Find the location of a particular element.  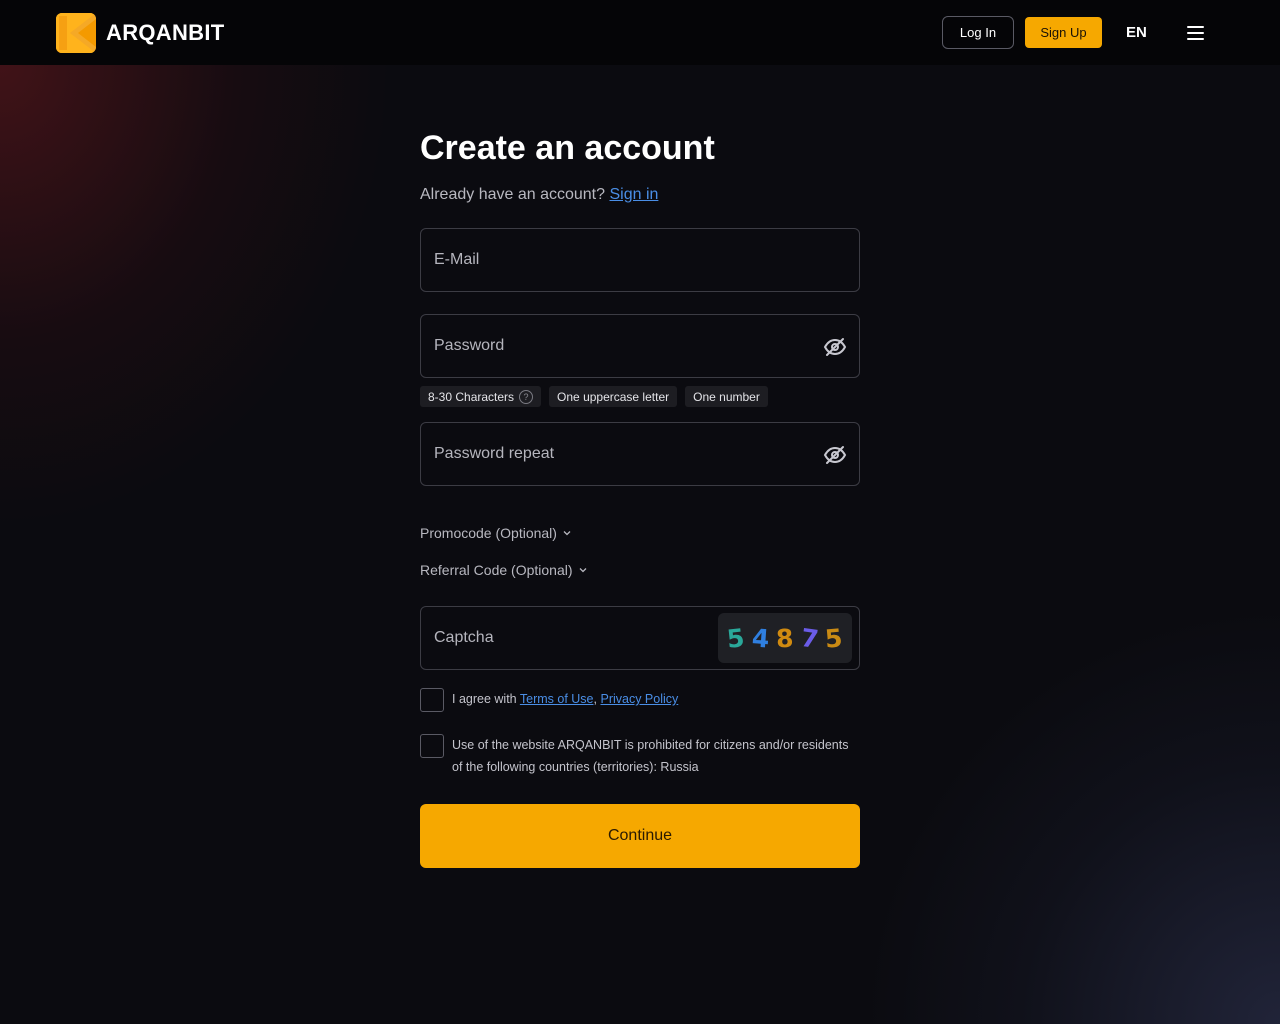

brand-logo: ARQANBIT is located at coordinates (140, 33).